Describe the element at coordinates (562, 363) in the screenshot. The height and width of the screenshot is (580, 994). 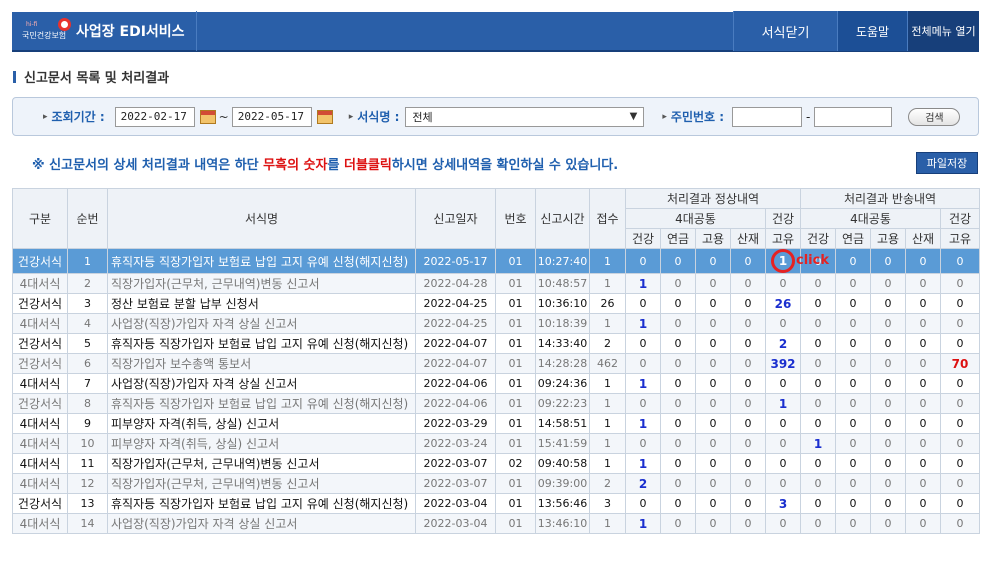
I see `cell-report-time: 14:28:28` at that location.